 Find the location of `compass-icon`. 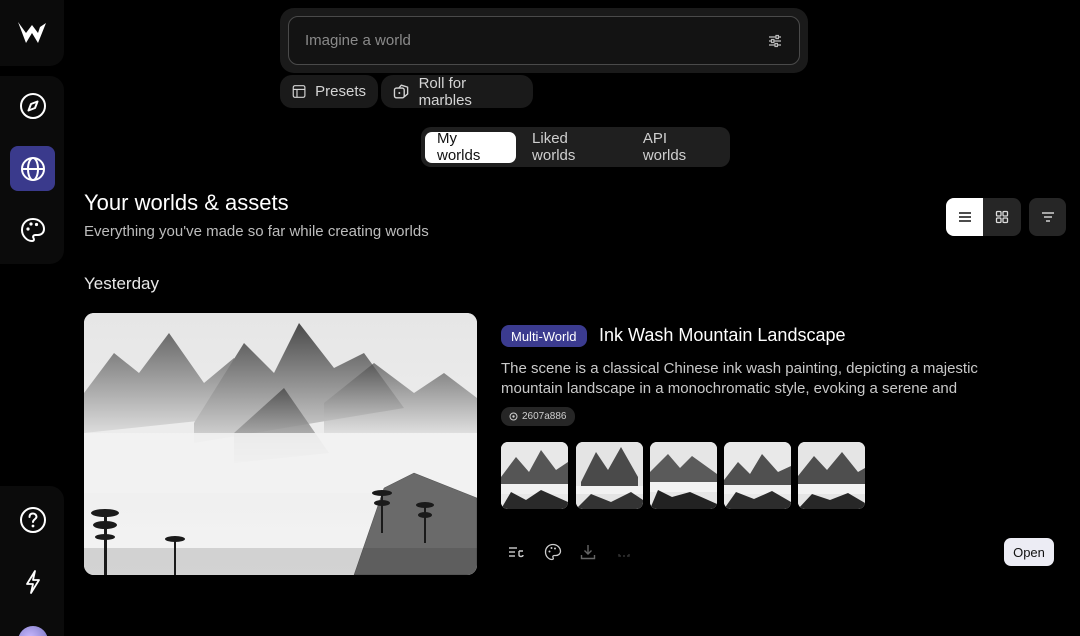

compass-icon is located at coordinates (32, 105).